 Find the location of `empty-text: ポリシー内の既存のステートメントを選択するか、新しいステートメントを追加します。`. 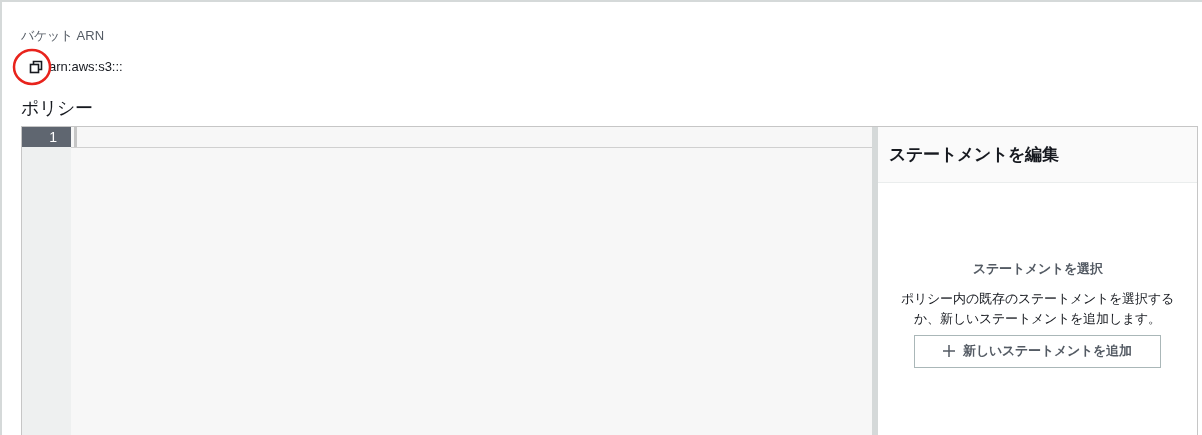

empty-text: ポリシー内の既存のステートメントを選択するか、新しいステートメントを追加します。 is located at coordinates (1037, 308).